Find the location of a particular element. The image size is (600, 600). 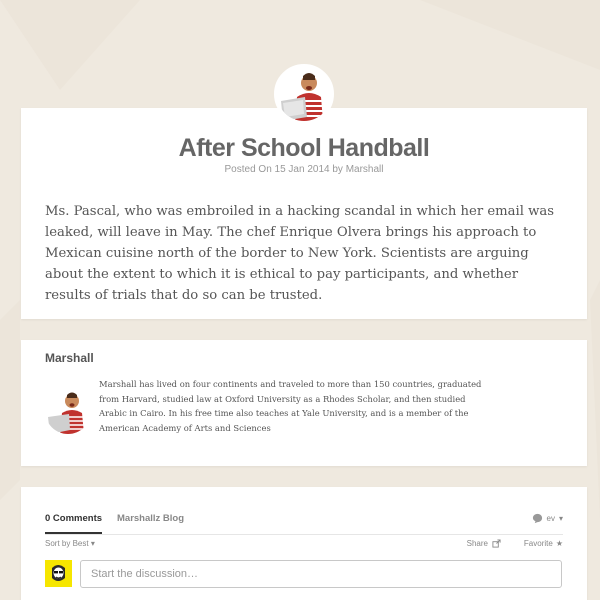

guest-face-icon is located at coordinates (58, 573).